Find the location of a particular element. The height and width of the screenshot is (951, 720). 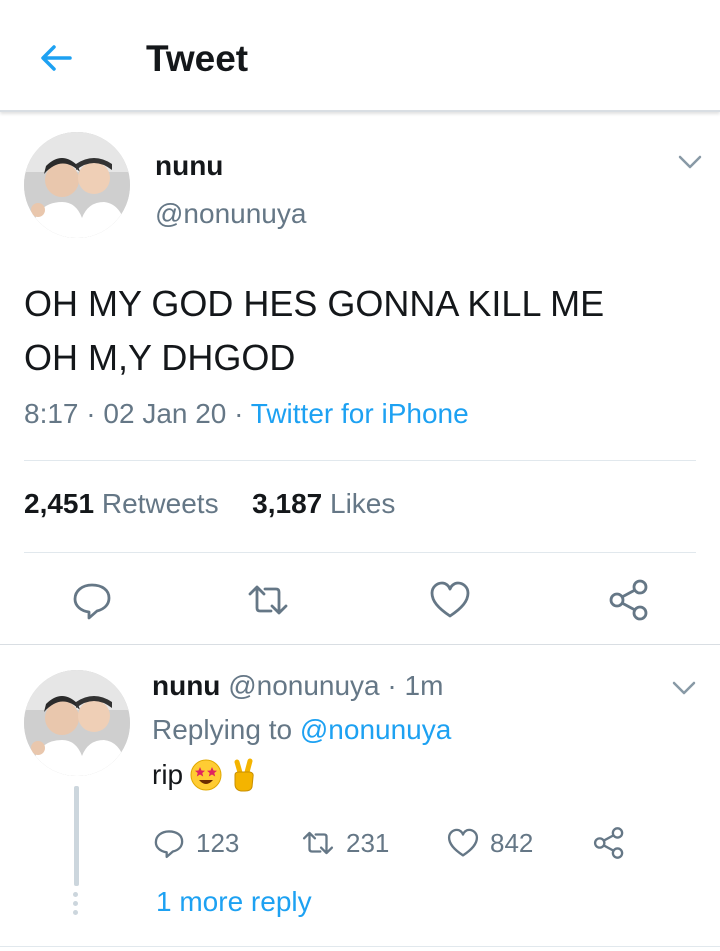

thread-line is located at coordinates (76, 836).